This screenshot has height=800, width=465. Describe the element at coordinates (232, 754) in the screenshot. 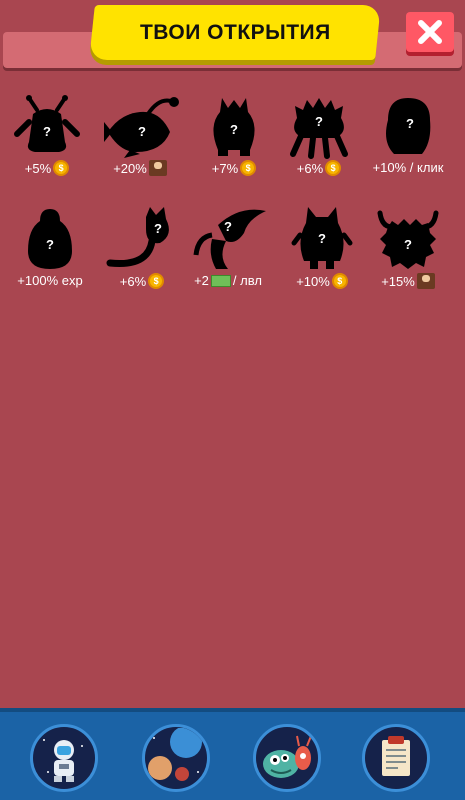

I see `bottom-nav` at that location.